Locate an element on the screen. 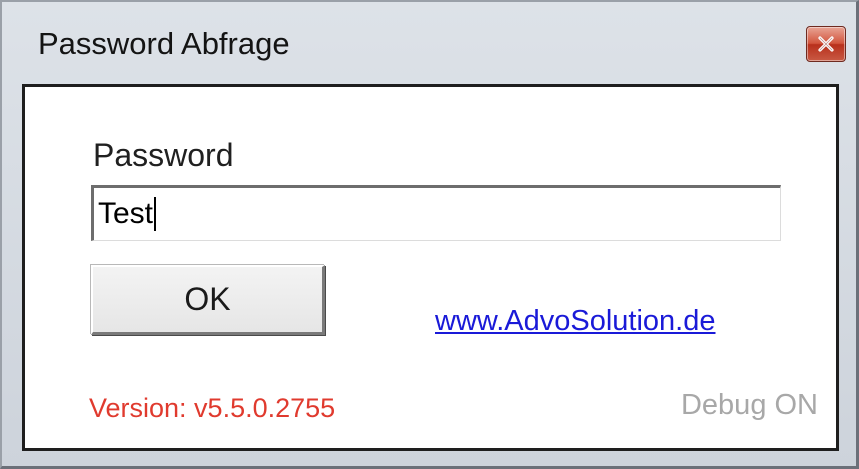 This screenshot has width=859, height=469. ok-button-label: OK is located at coordinates (207, 299).